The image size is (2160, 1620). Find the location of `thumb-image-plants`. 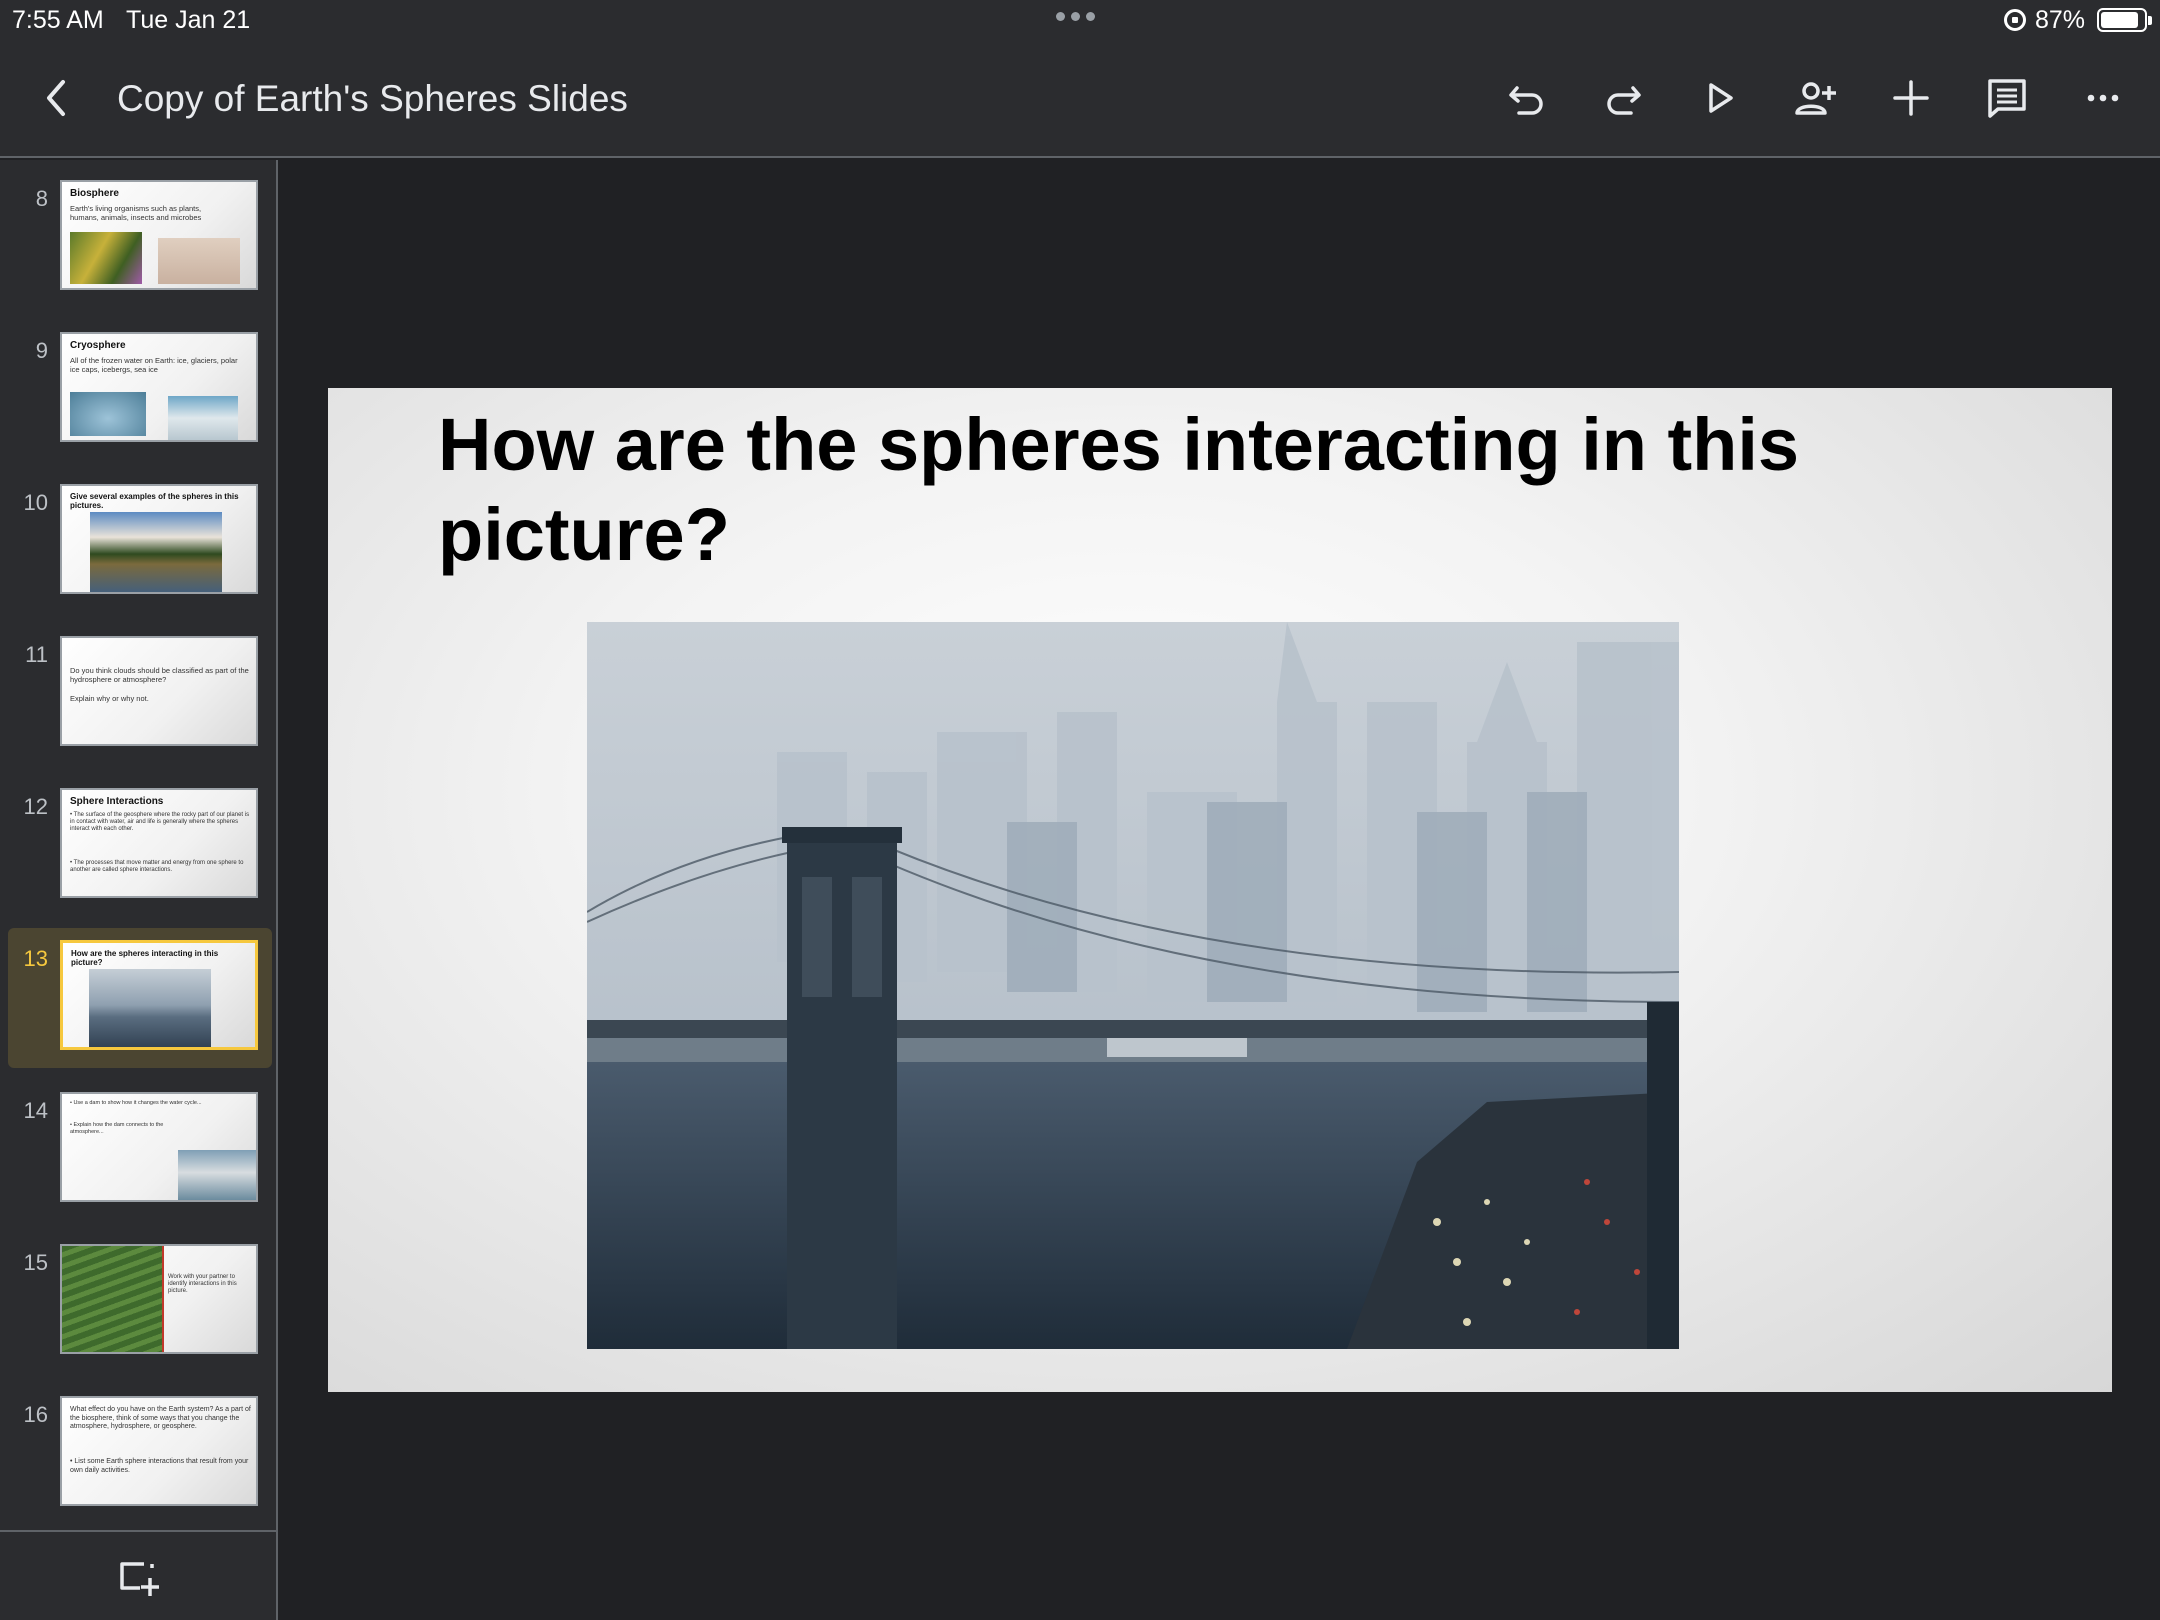

thumb-image-plants is located at coordinates (106, 258).